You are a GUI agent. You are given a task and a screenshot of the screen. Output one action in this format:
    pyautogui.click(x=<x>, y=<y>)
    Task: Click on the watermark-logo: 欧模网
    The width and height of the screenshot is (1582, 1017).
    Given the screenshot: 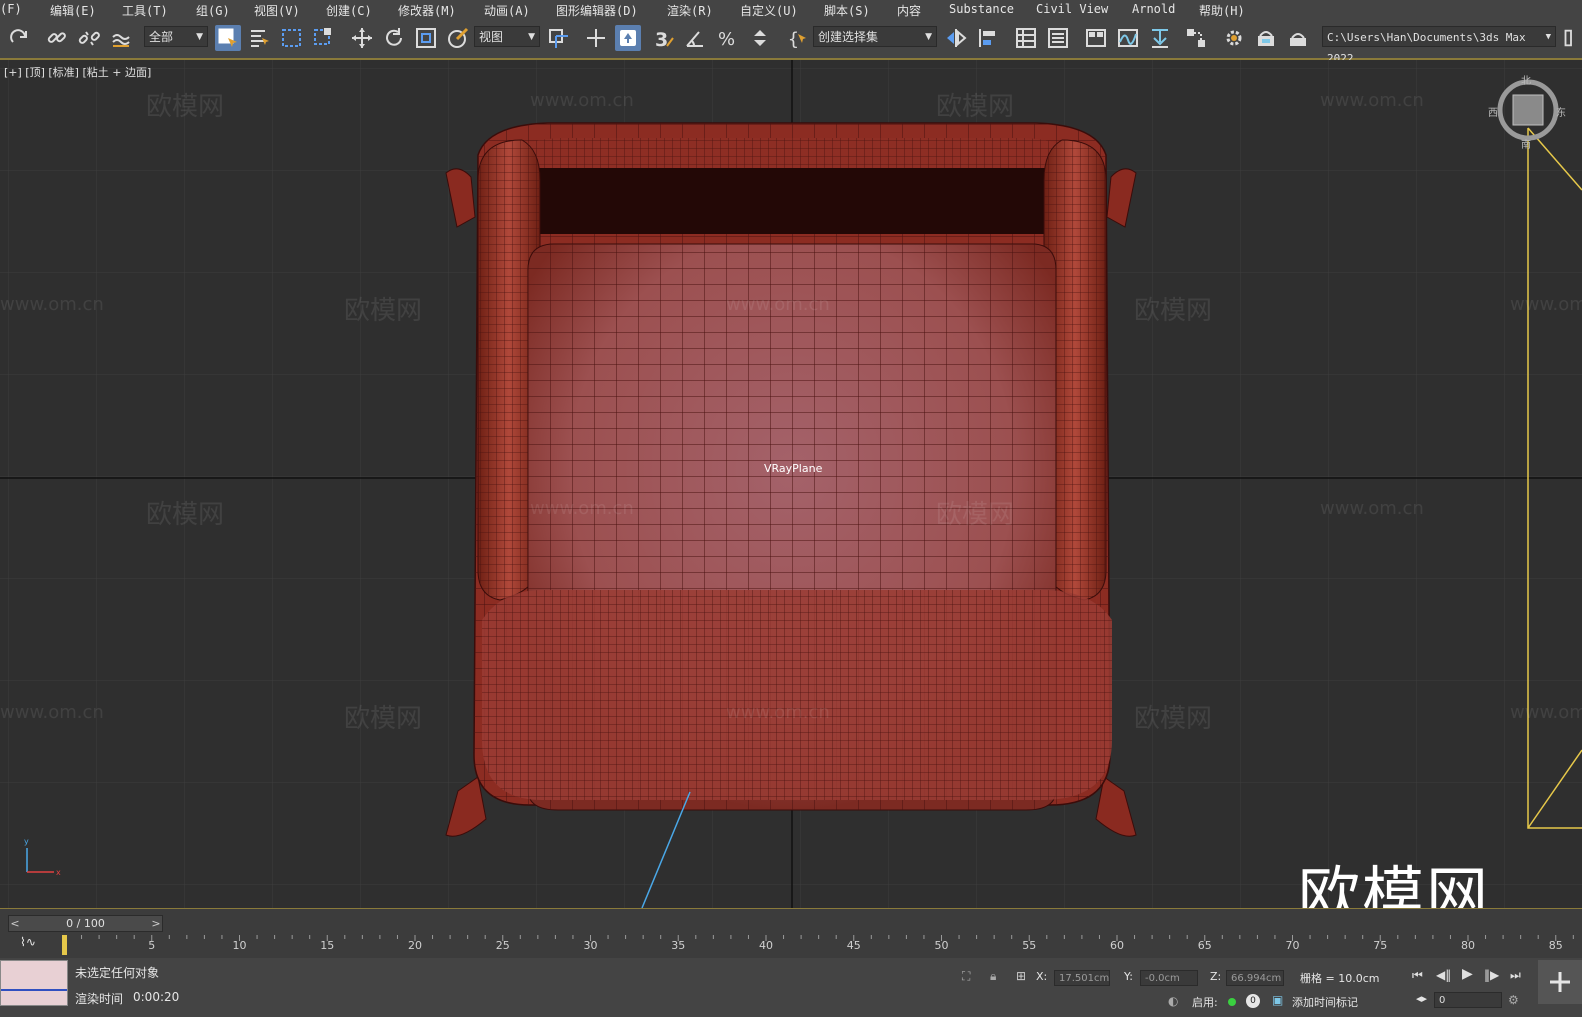 What is the action you would take?
    pyautogui.click(x=1394, y=883)
    